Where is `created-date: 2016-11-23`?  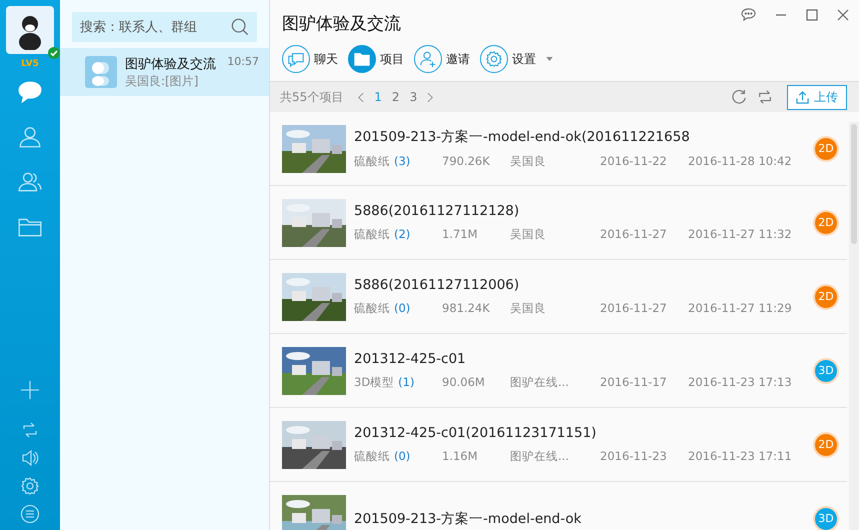
created-date: 2016-11-23 is located at coordinates (634, 456).